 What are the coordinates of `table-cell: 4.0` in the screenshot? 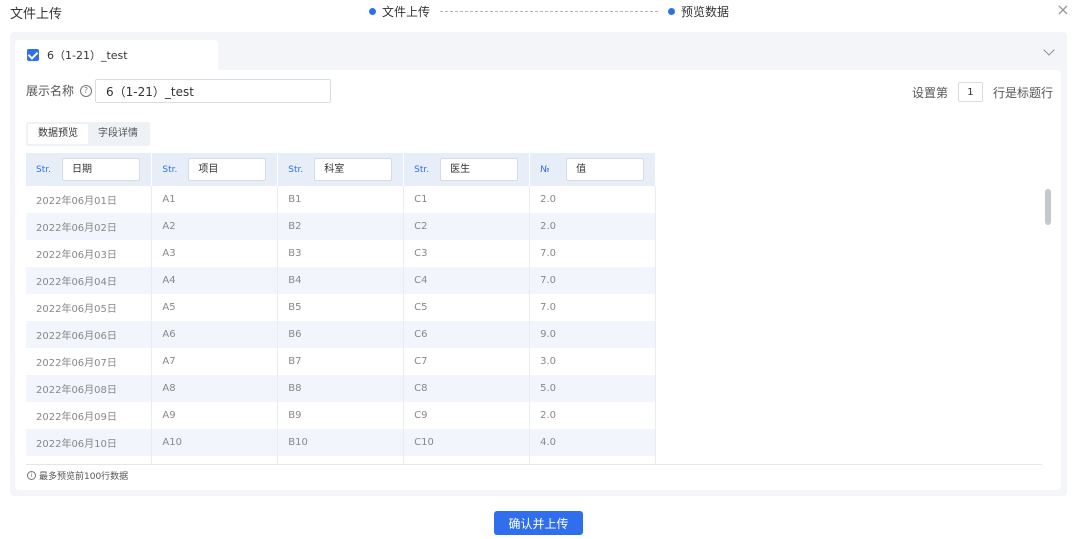 It's located at (592, 442).